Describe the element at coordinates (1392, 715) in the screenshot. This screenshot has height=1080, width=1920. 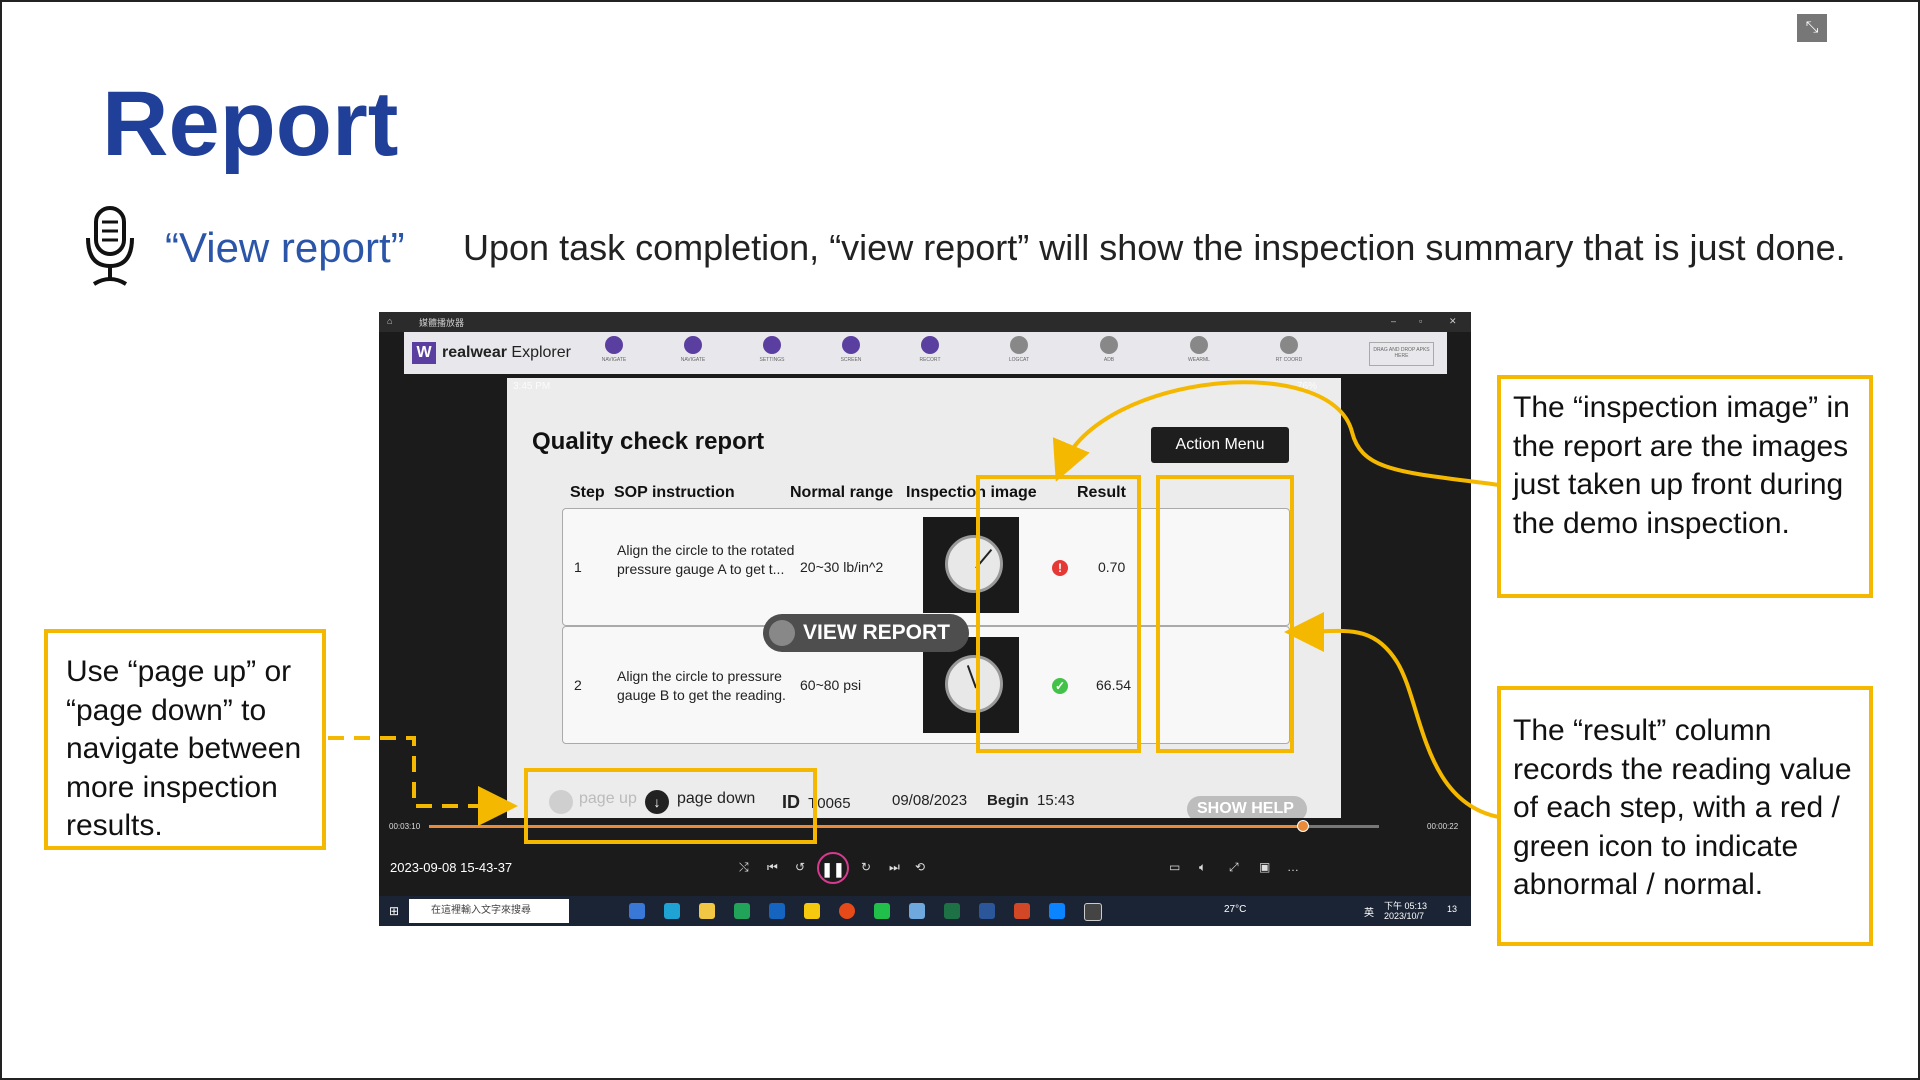
I see `arrow-to-result` at that location.